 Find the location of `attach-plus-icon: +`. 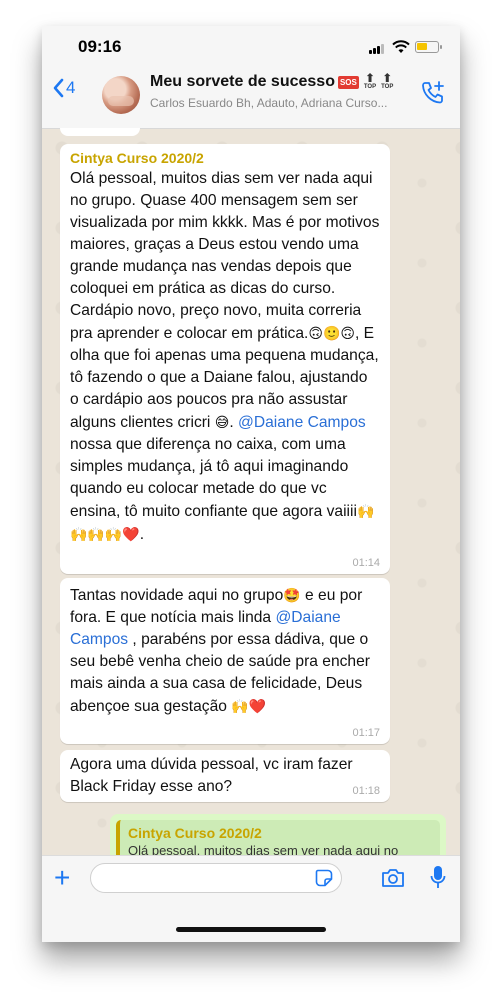

attach-plus-icon: + is located at coordinates (62, 878).